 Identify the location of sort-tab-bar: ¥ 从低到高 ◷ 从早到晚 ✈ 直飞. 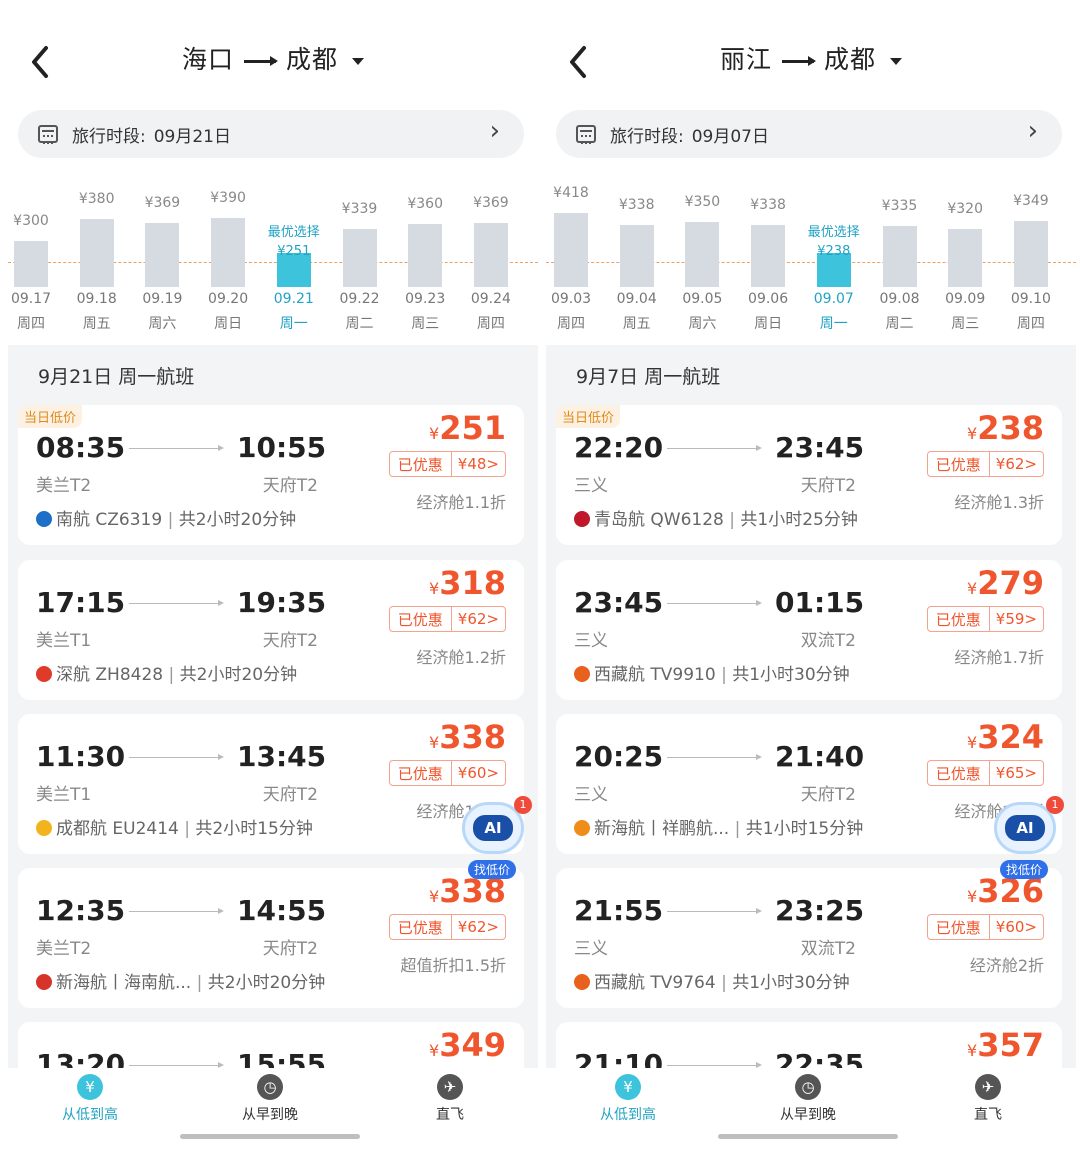
(811, 1111).